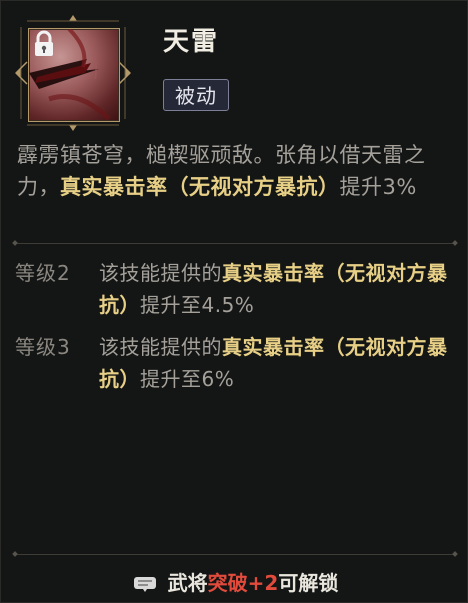 The image size is (468, 603). What do you see at coordinates (308, 583) in the screenshot?
I see `unlock-suffix: 可解锁` at bounding box center [308, 583].